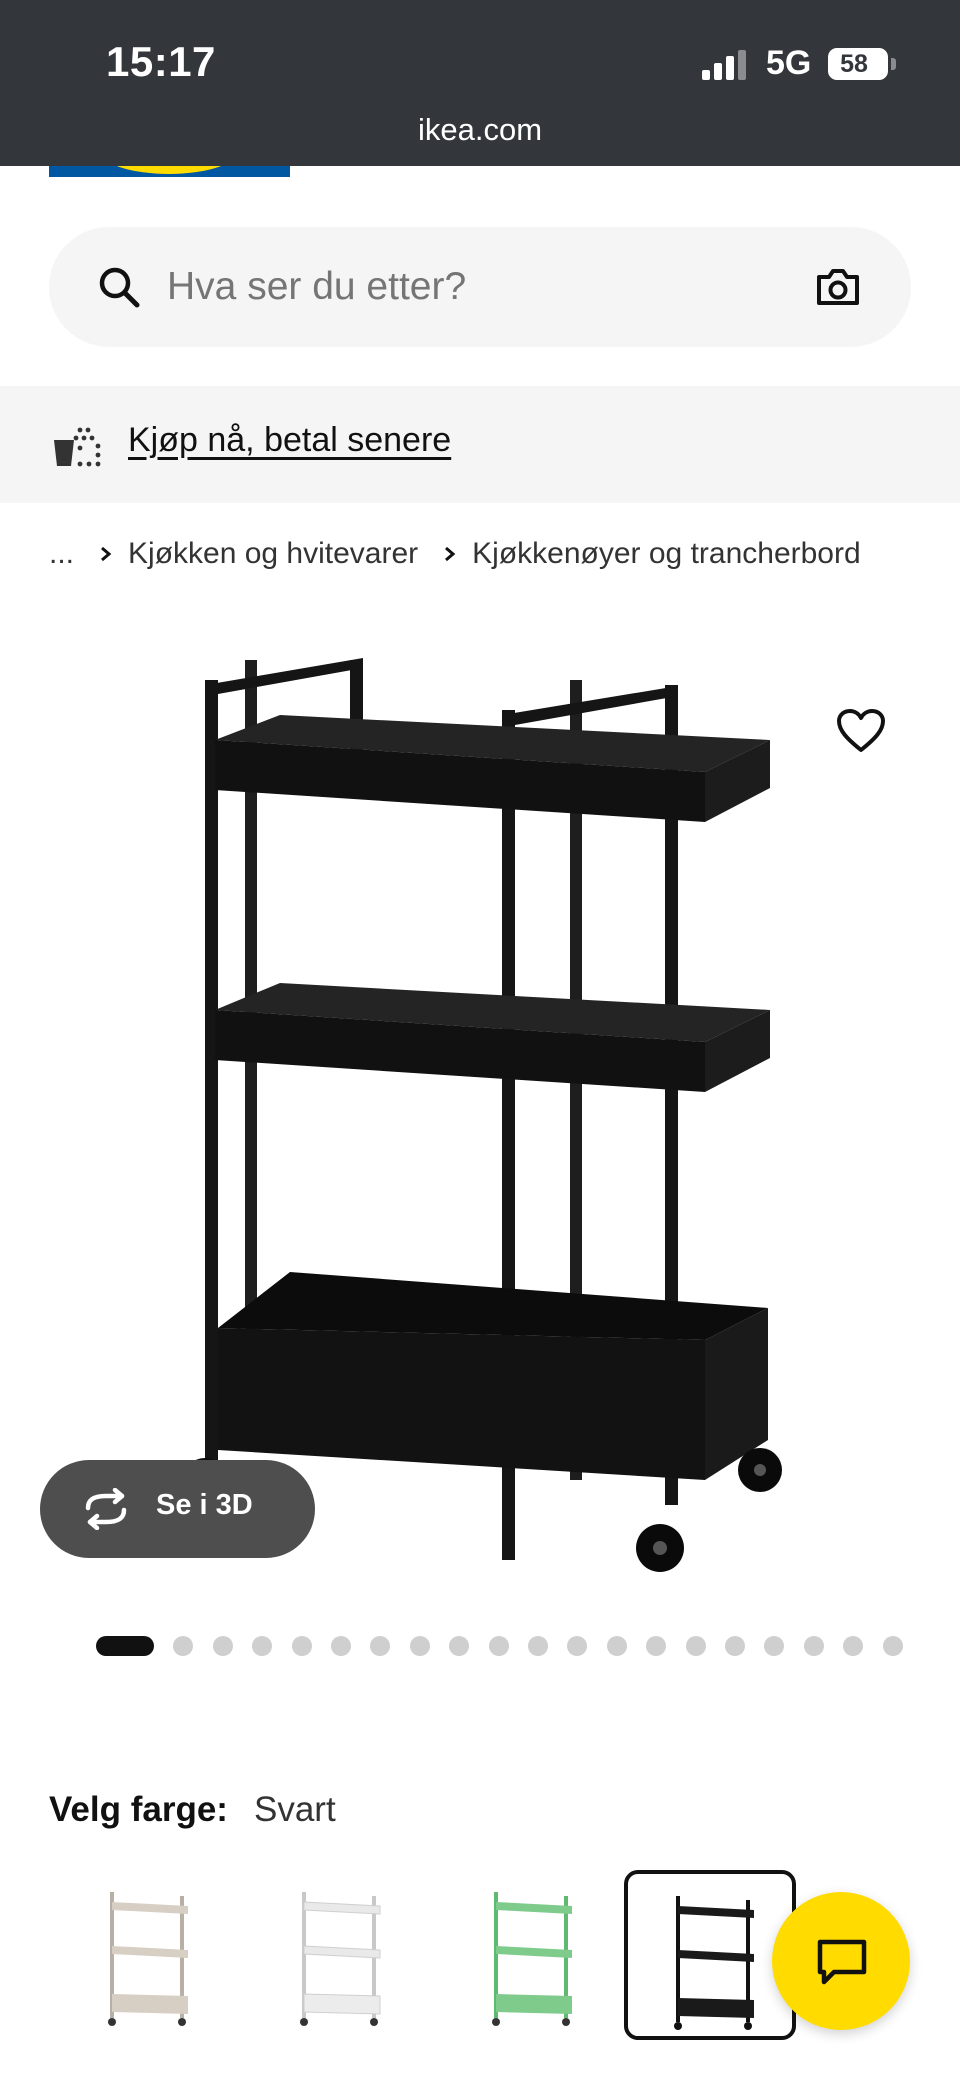 The image size is (960, 2078). What do you see at coordinates (340, 1959) in the screenshot?
I see `swatch-image-white` at bounding box center [340, 1959].